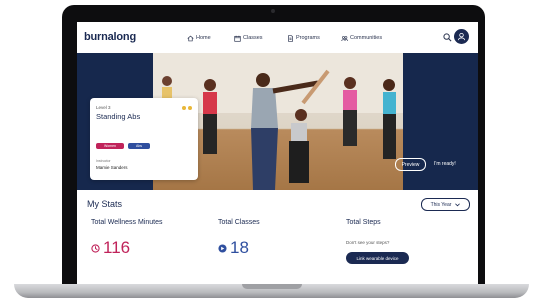  Describe the element at coordinates (363, 222) in the screenshot. I see `total-steps-label: Total Steps` at that location.